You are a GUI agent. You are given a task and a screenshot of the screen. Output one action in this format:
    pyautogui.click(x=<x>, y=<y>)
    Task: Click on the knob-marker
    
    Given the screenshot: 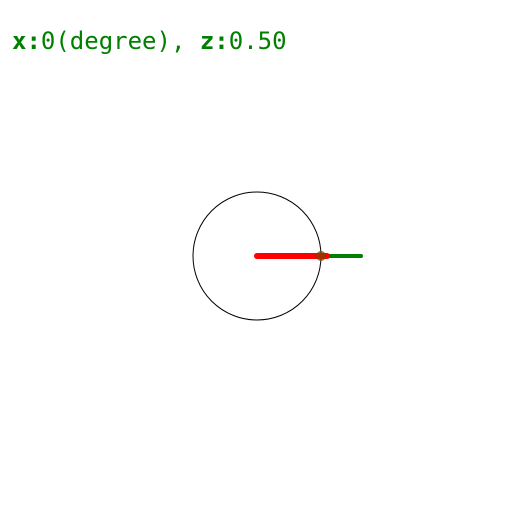 What is the action you would take?
    pyautogui.click(x=321, y=256)
    